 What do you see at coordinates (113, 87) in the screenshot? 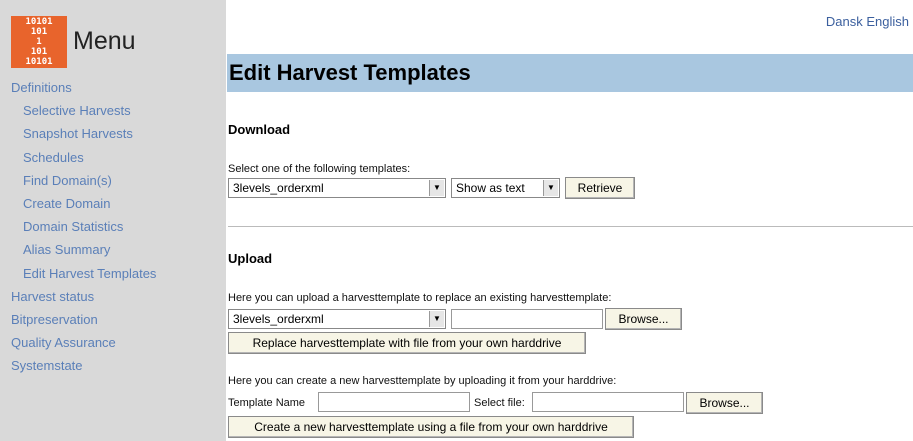
I see `sidebar-item-definitions: Definitions` at bounding box center [113, 87].